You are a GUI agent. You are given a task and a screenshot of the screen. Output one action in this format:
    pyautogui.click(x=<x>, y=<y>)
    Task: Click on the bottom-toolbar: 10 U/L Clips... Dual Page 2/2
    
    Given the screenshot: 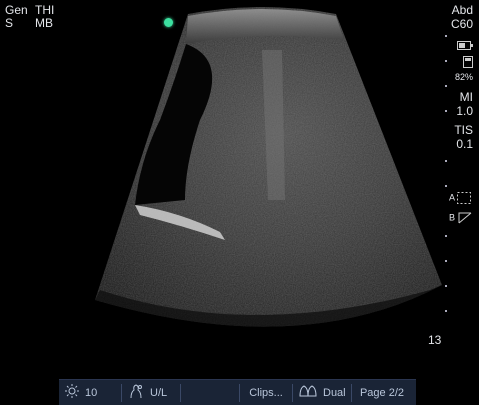 What is the action you would take?
    pyautogui.click(x=237, y=392)
    